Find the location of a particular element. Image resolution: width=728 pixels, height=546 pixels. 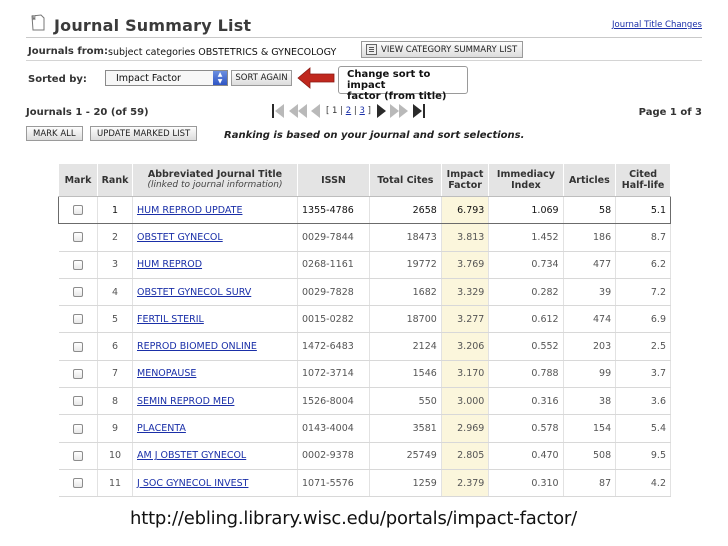

issn-cell: 1355-4786 is located at coordinates (333, 210).